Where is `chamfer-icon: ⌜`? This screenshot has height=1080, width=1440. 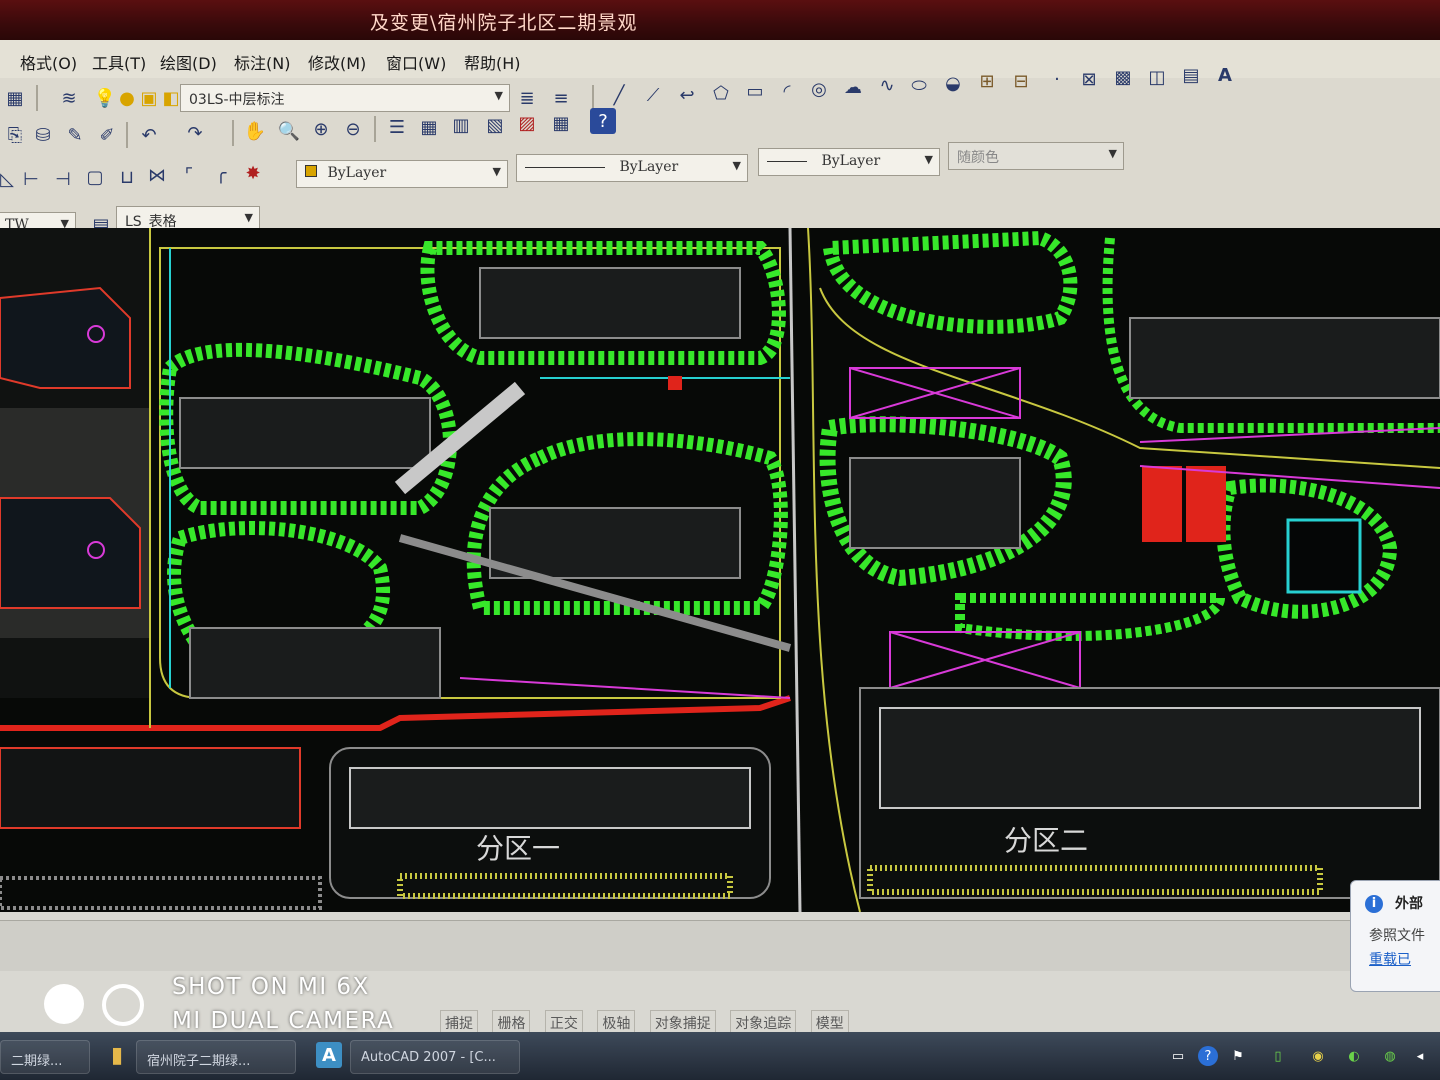 chamfer-icon: ⌜ is located at coordinates (189, 175).